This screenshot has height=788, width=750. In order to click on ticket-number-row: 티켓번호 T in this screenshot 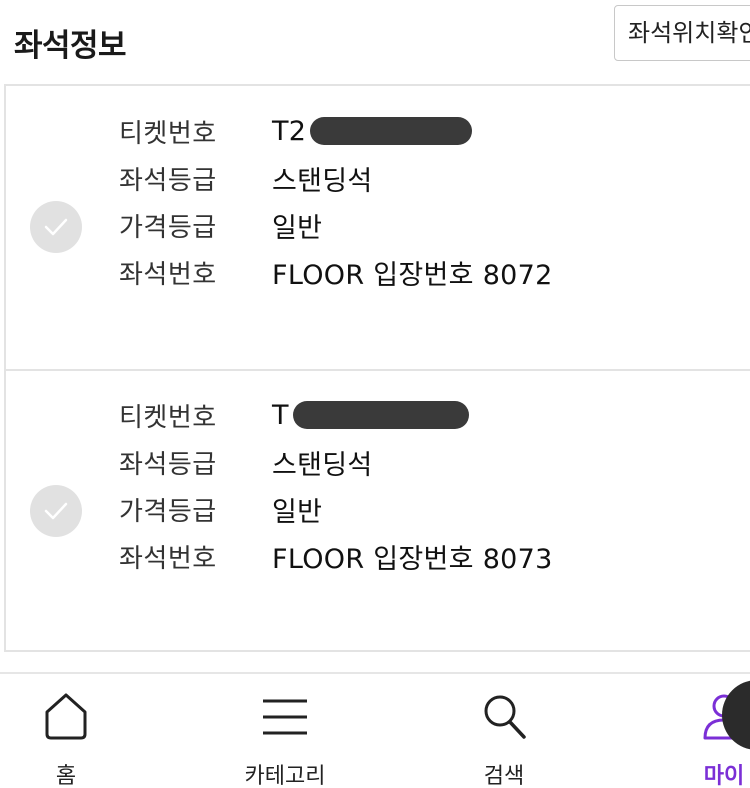, I will do `click(294, 415)`.